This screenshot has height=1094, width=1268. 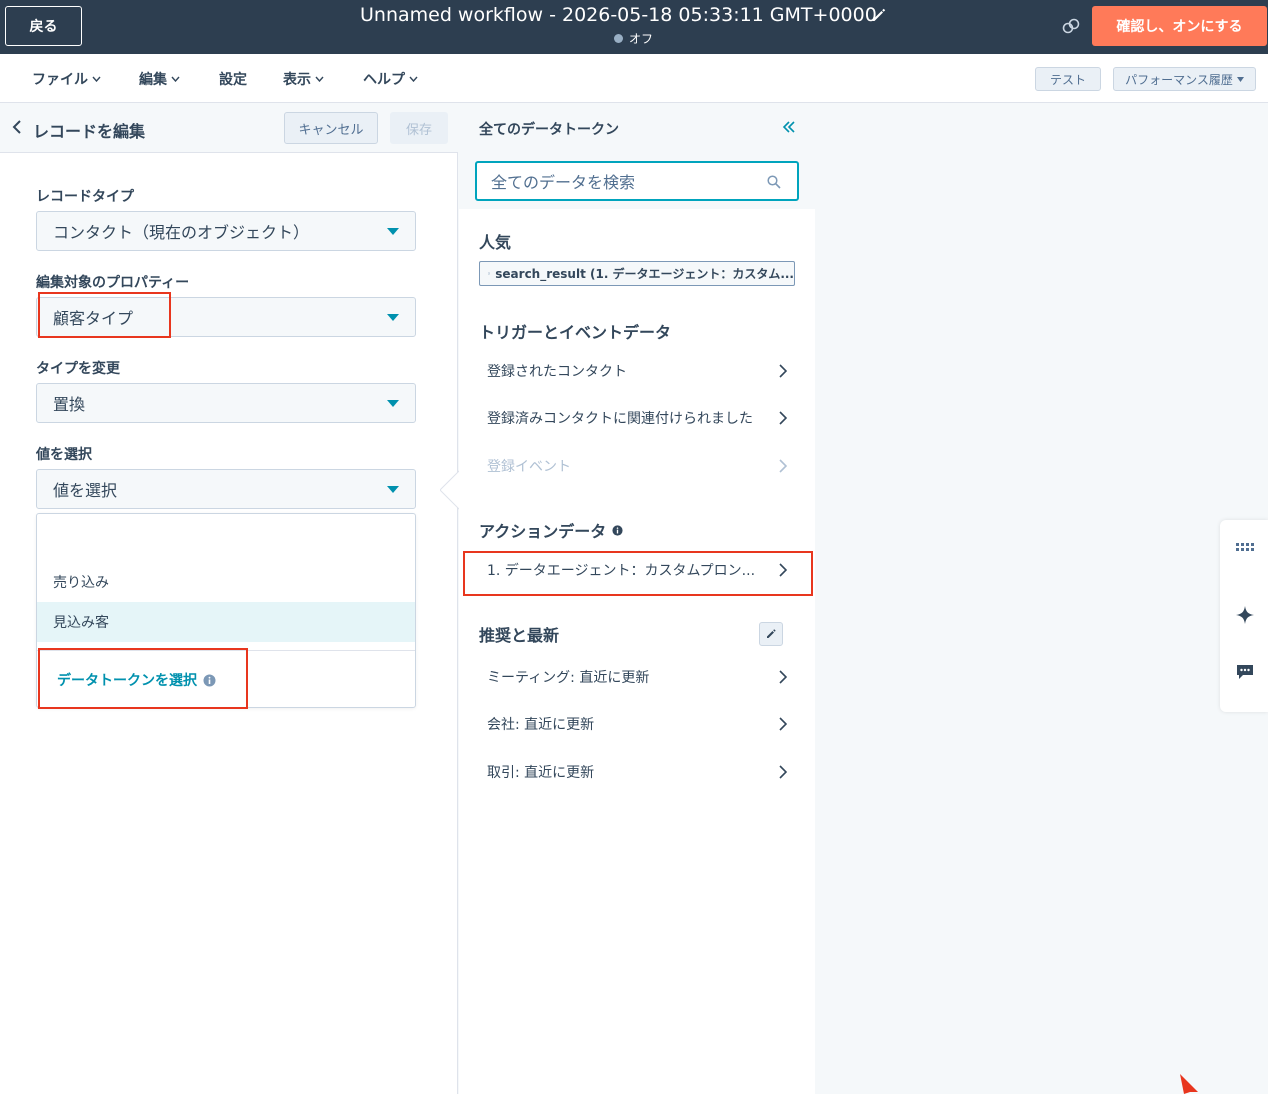 I want to click on chevron-left-icon, so click(x=17, y=127).